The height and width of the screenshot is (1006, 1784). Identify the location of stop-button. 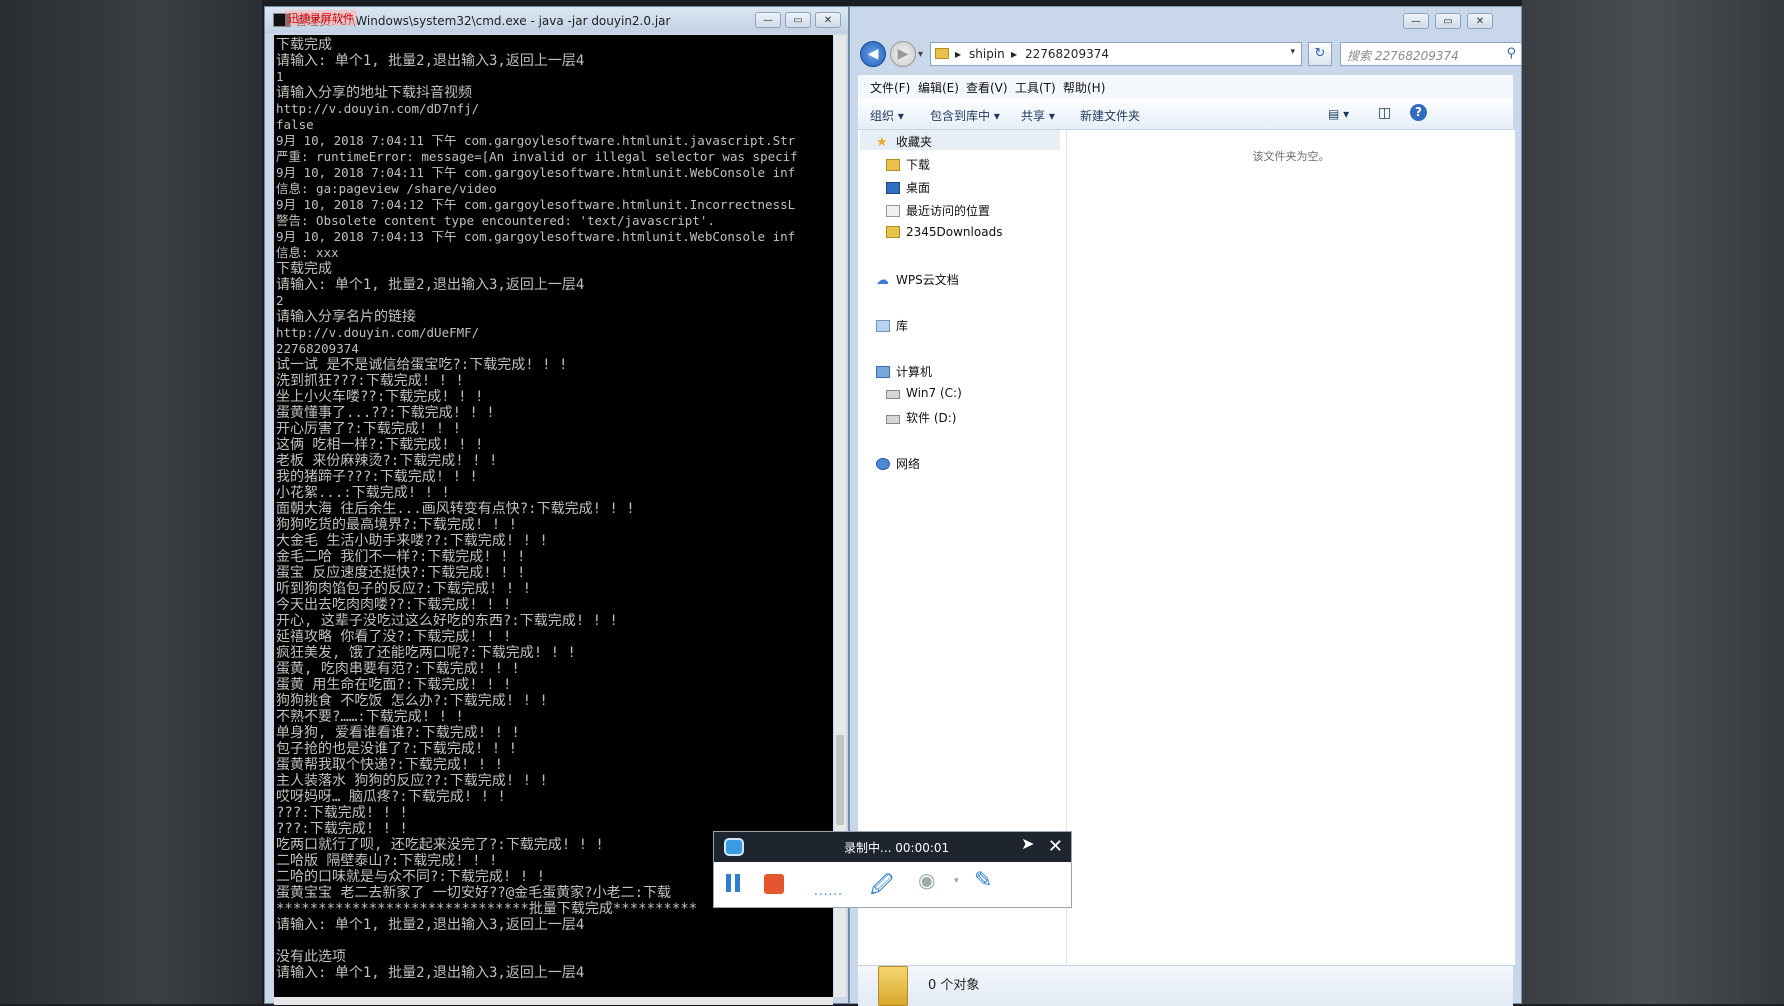
(774, 884).